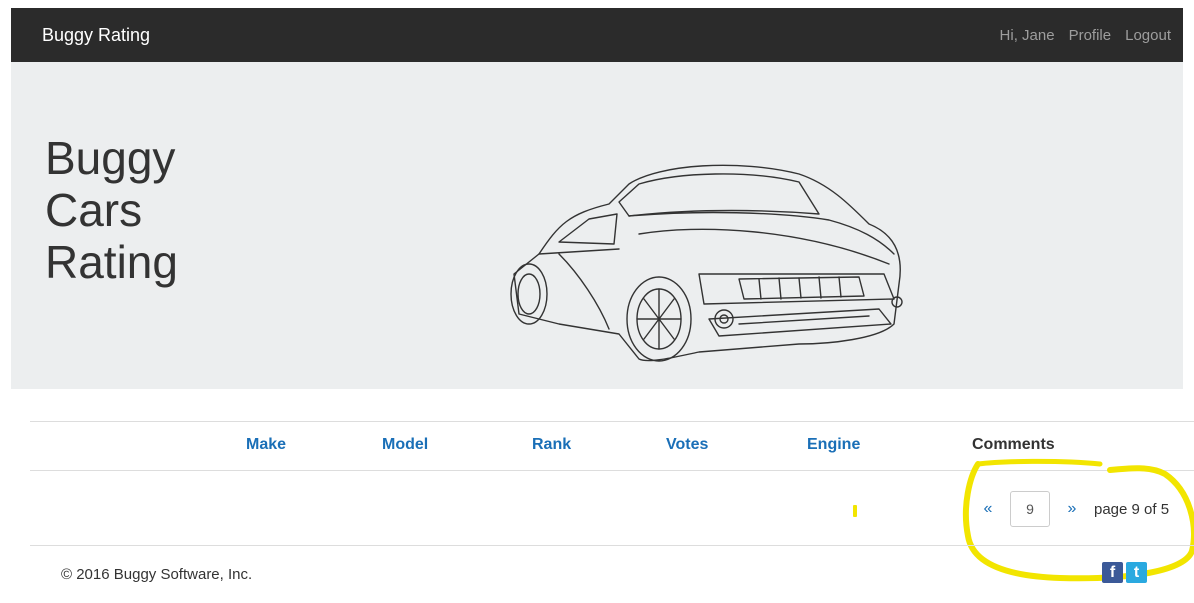 Image resolution: width=1194 pixels, height=603 pixels. I want to click on top-navbar: Buggy Rating Hi, Jane Profile Logout, so click(597, 35).